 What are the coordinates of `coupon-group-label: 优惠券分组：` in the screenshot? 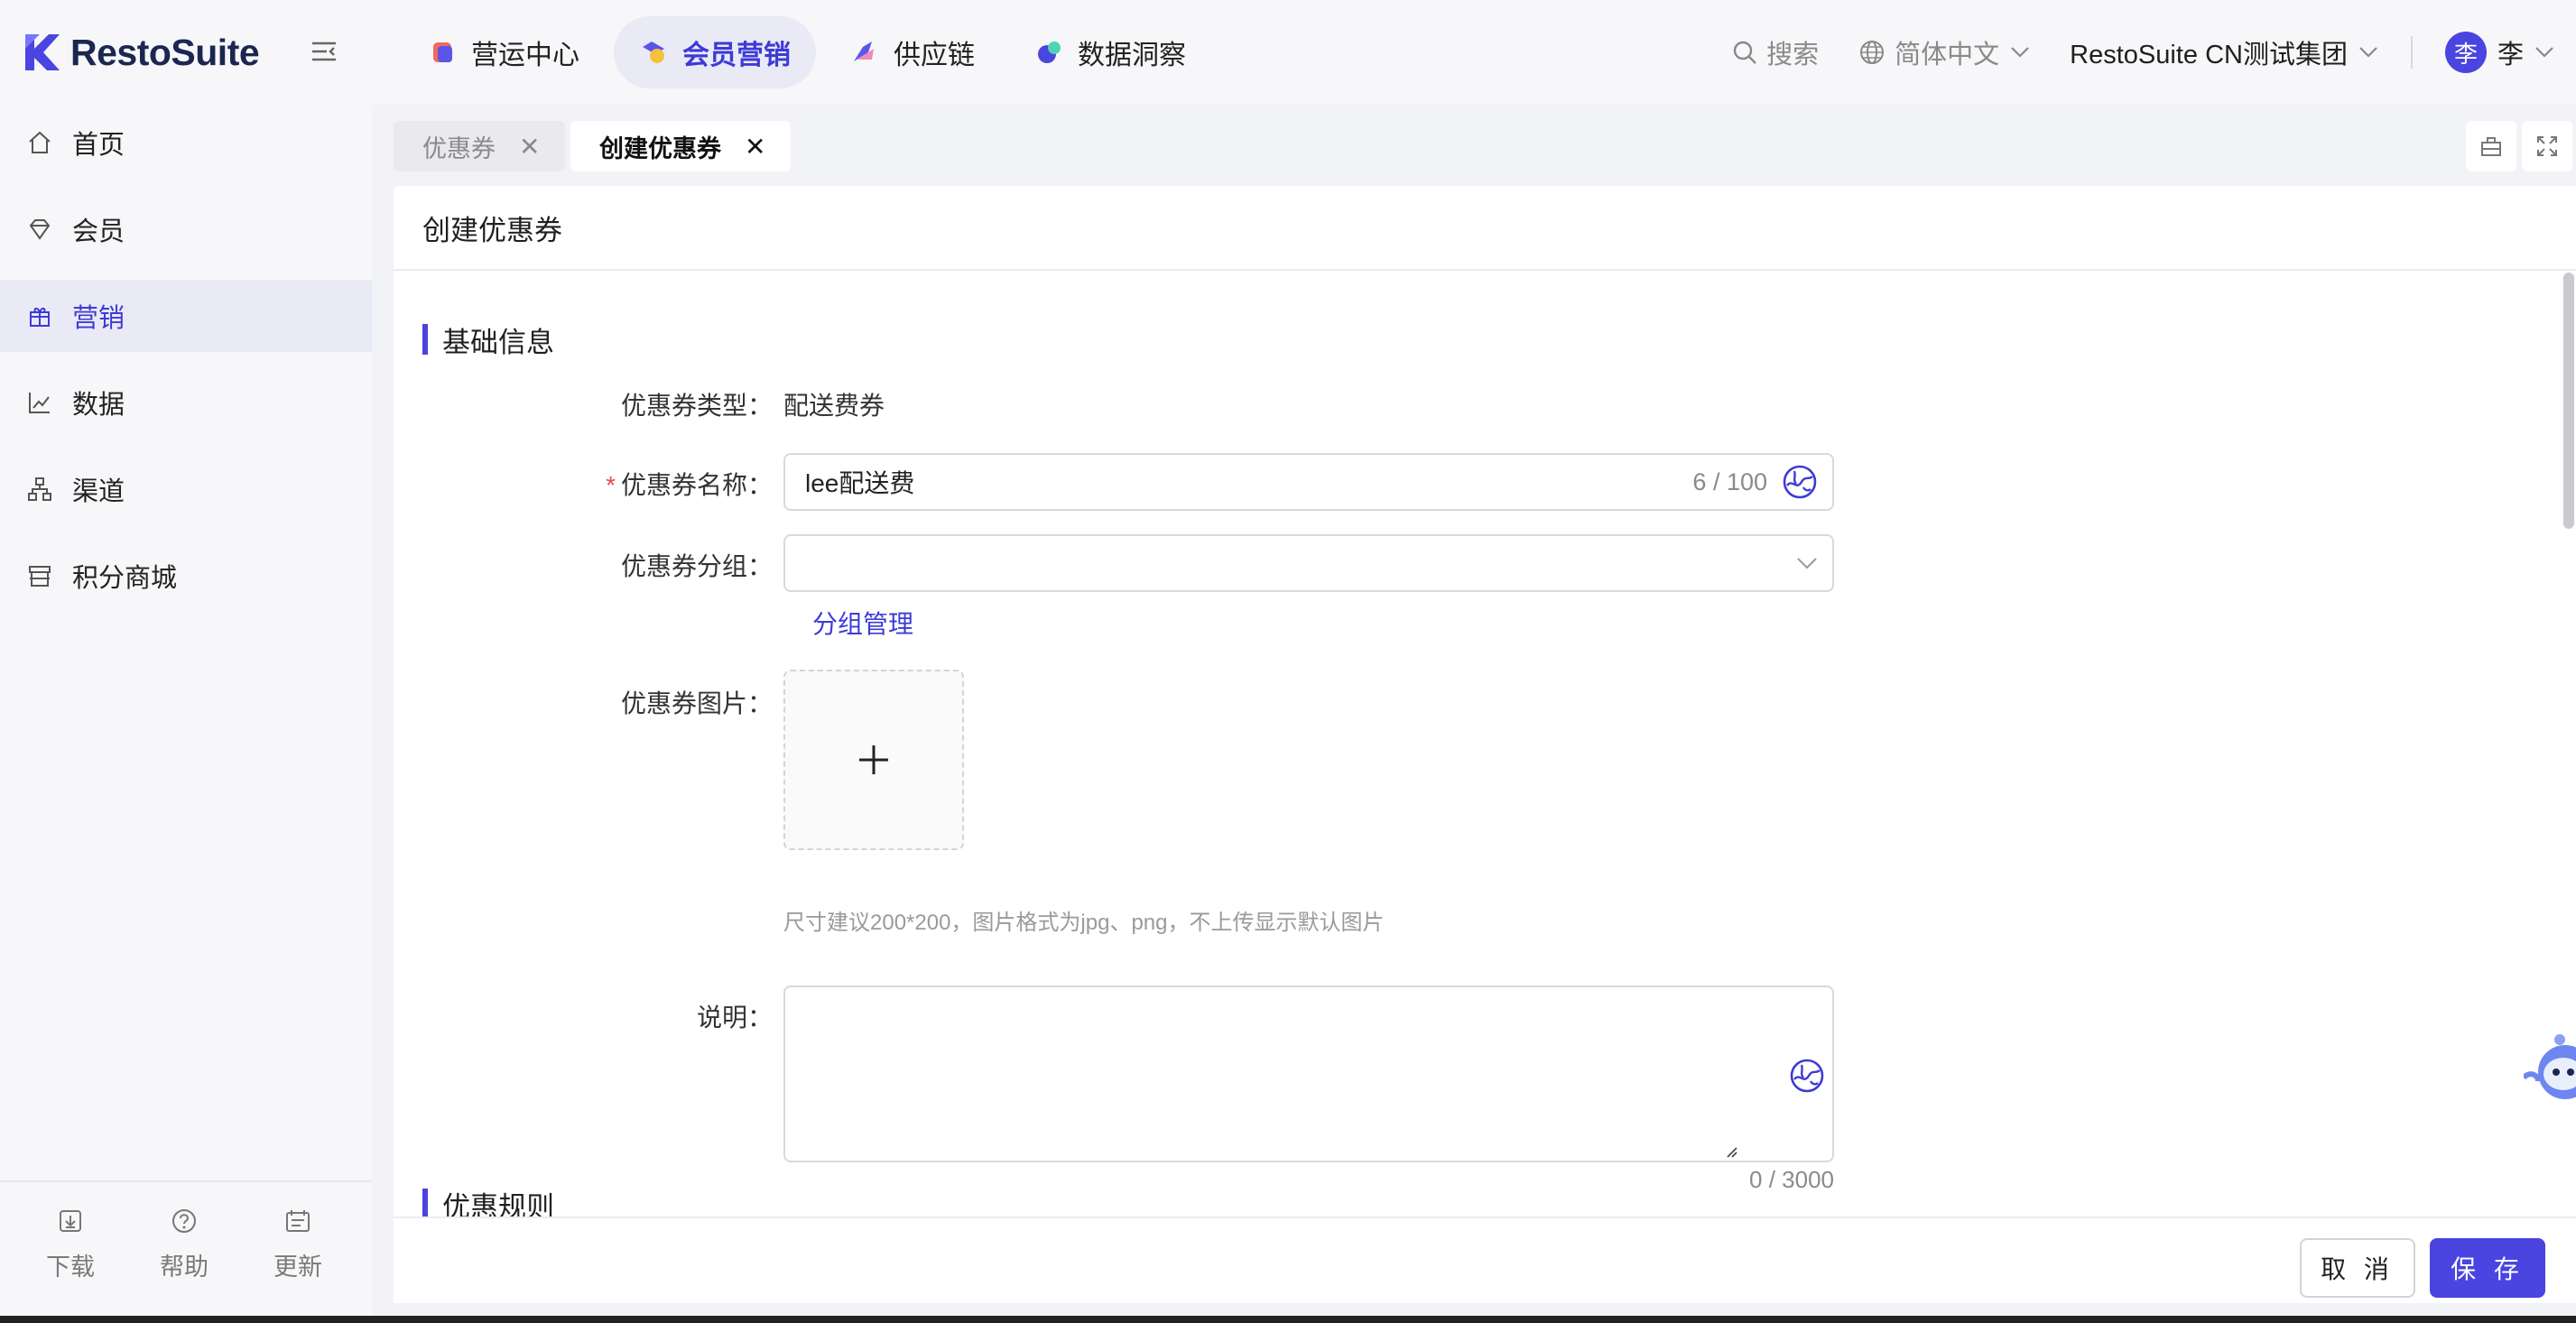 It's located at (696, 566).